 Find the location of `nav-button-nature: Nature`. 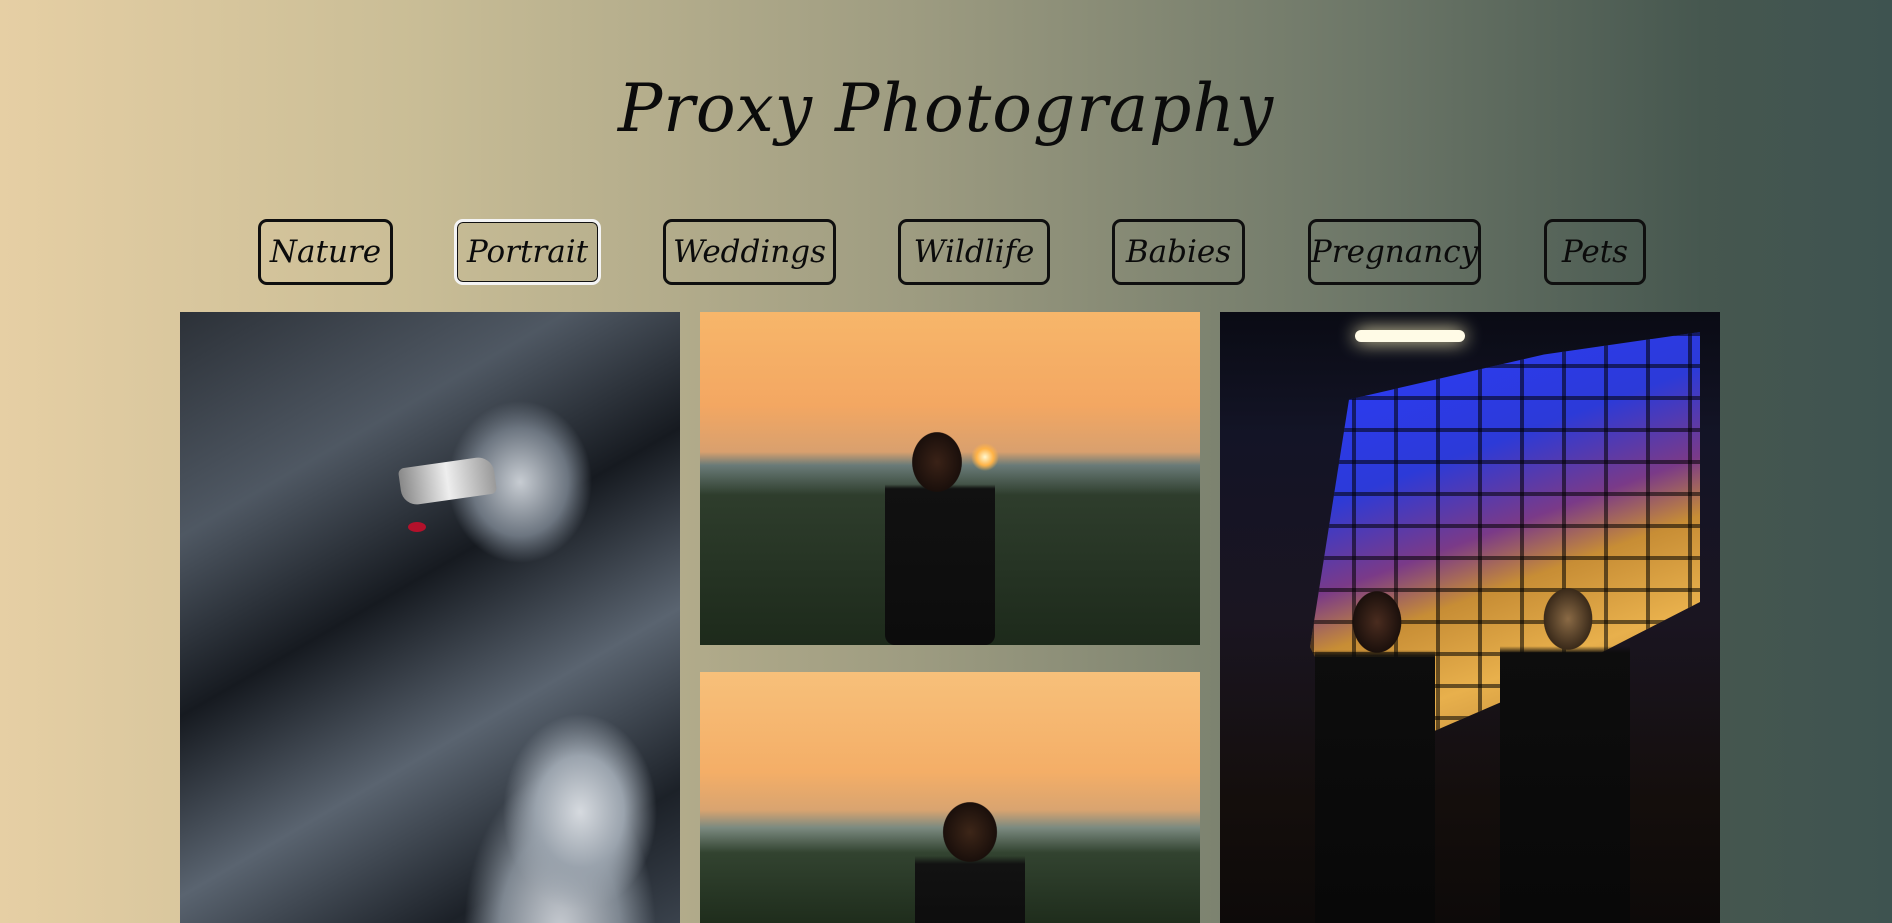

nav-button-nature: Nature is located at coordinates (325, 252).